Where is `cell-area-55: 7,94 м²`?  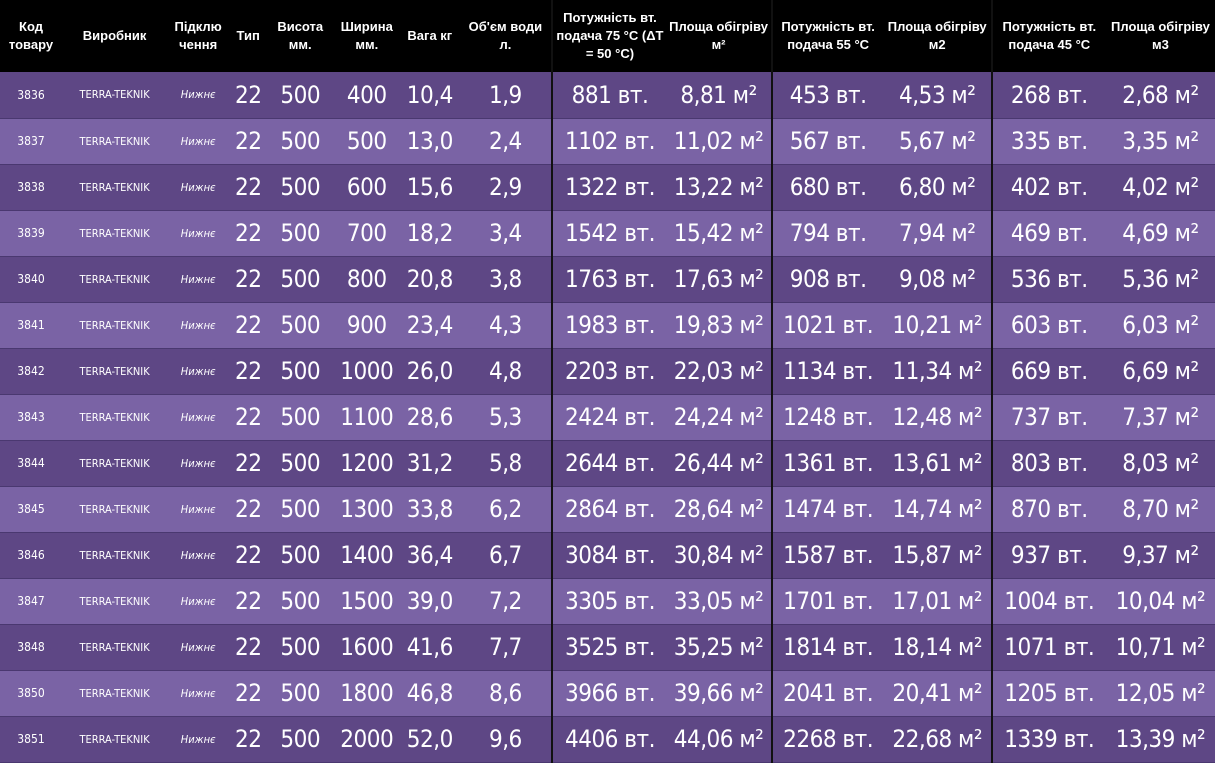 cell-area-55: 7,94 м² is located at coordinates (937, 233).